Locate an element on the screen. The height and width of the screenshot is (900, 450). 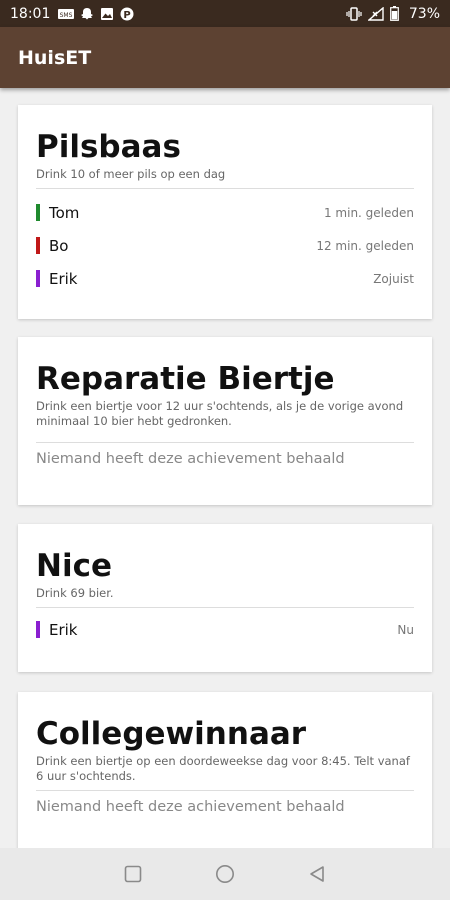
achievement-description: Drink 10 of meer pils op een dag is located at coordinates (131, 174).